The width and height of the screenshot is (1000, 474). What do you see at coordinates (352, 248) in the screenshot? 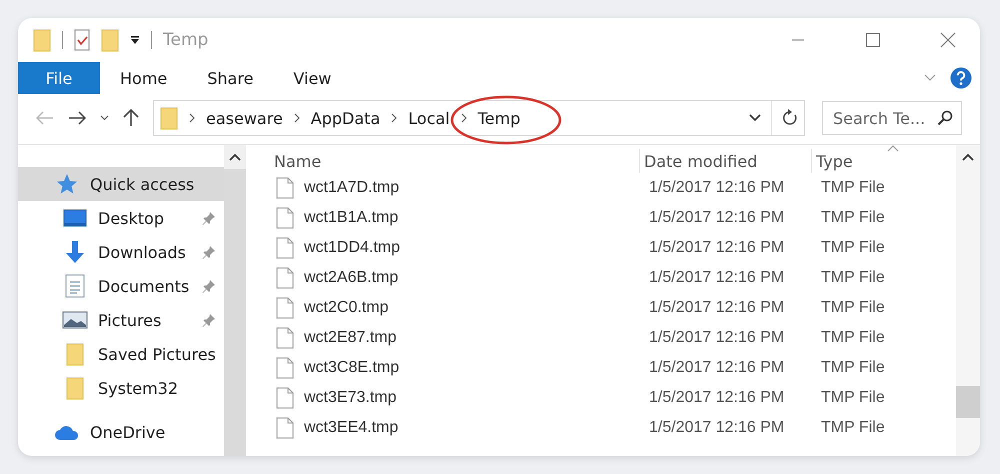
I see `file-name: wct1DD4.tmp` at bounding box center [352, 248].